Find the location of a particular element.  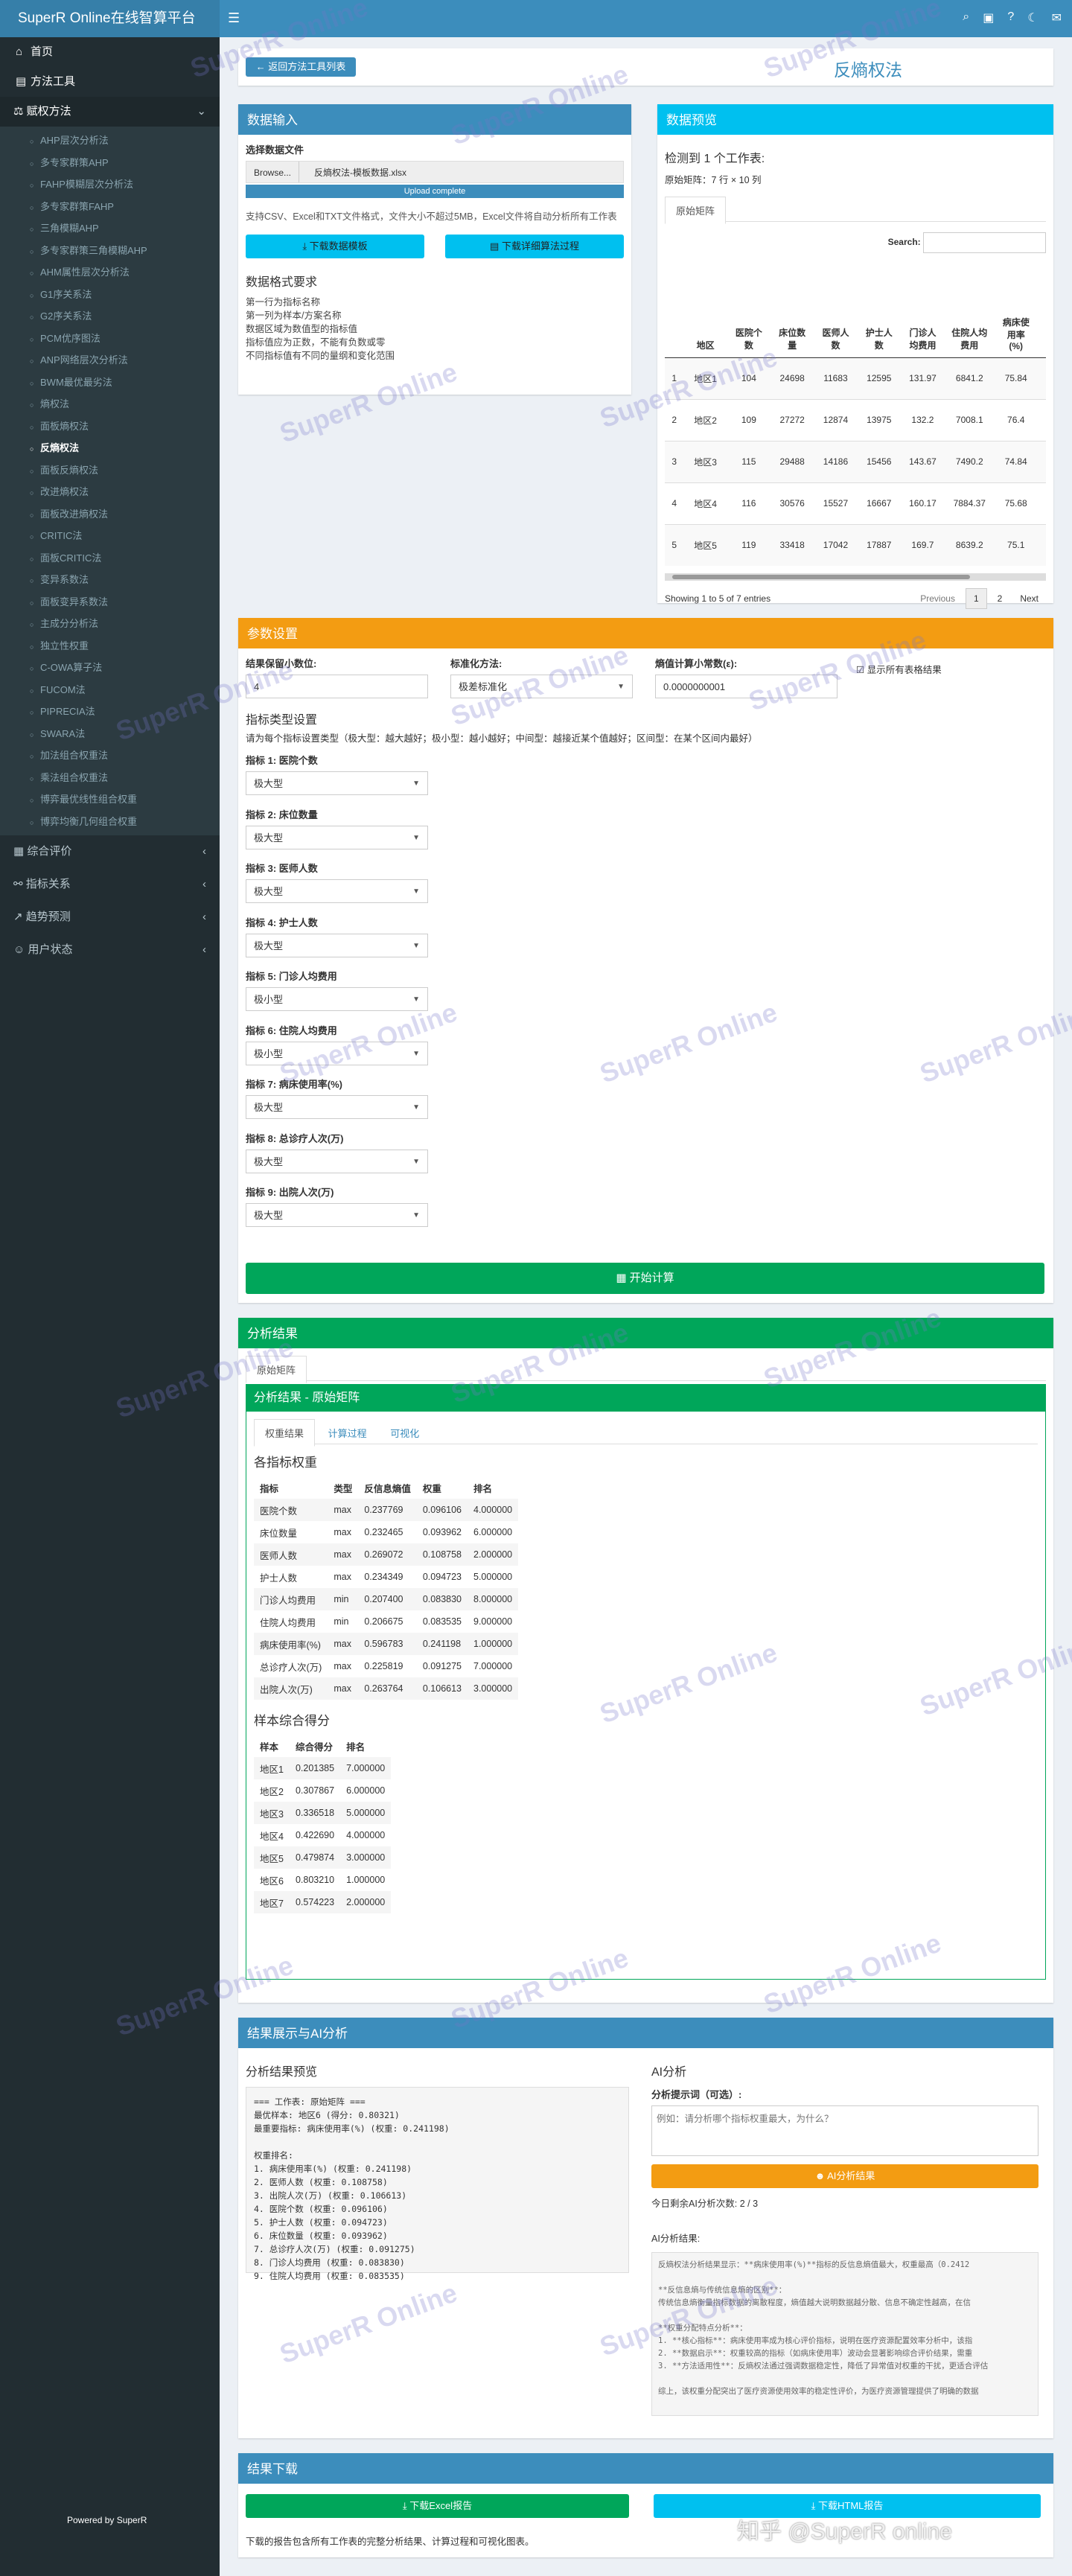

table-cell: 116 is located at coordinates (749, 503).